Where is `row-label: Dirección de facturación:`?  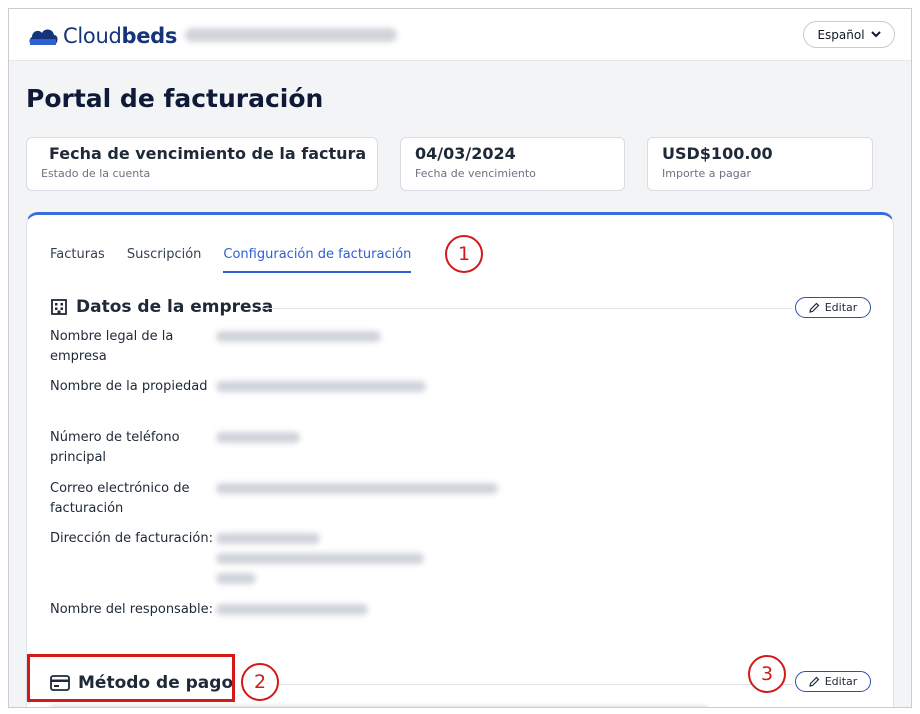 row-label: Dirección de facturación: is located at coordinates (131, 538).